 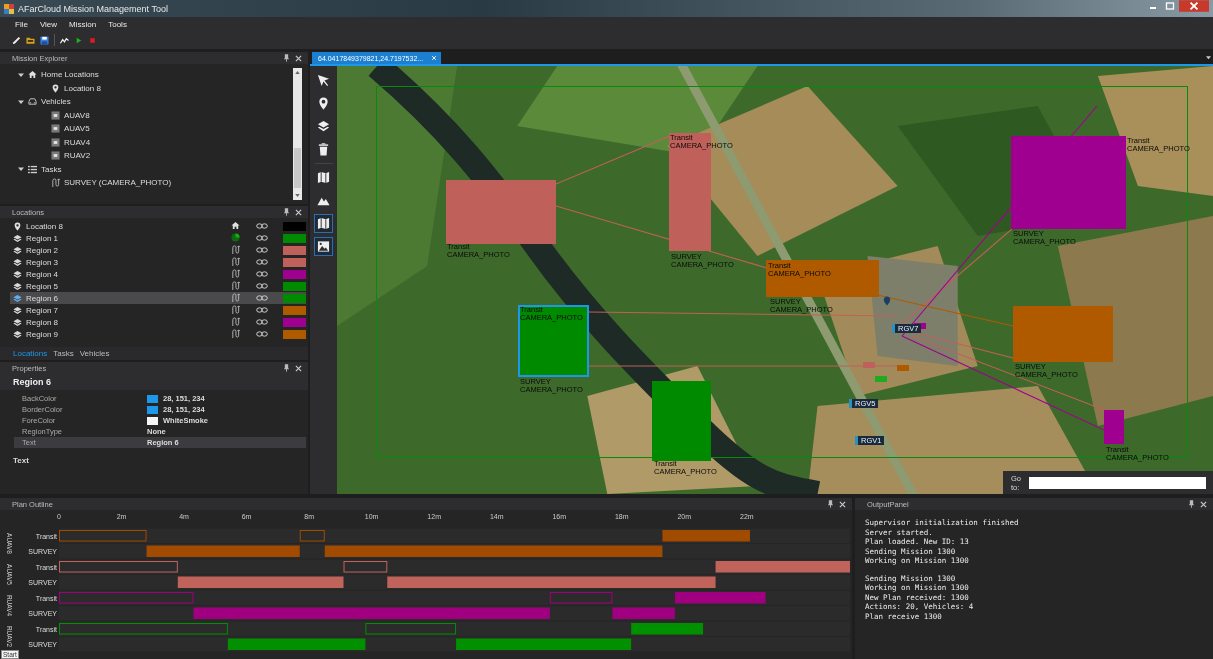 What do you see at coordinates (117, 24) in the screenshot?
I see `menu-item: Tools` at bounding box center [117, 24].